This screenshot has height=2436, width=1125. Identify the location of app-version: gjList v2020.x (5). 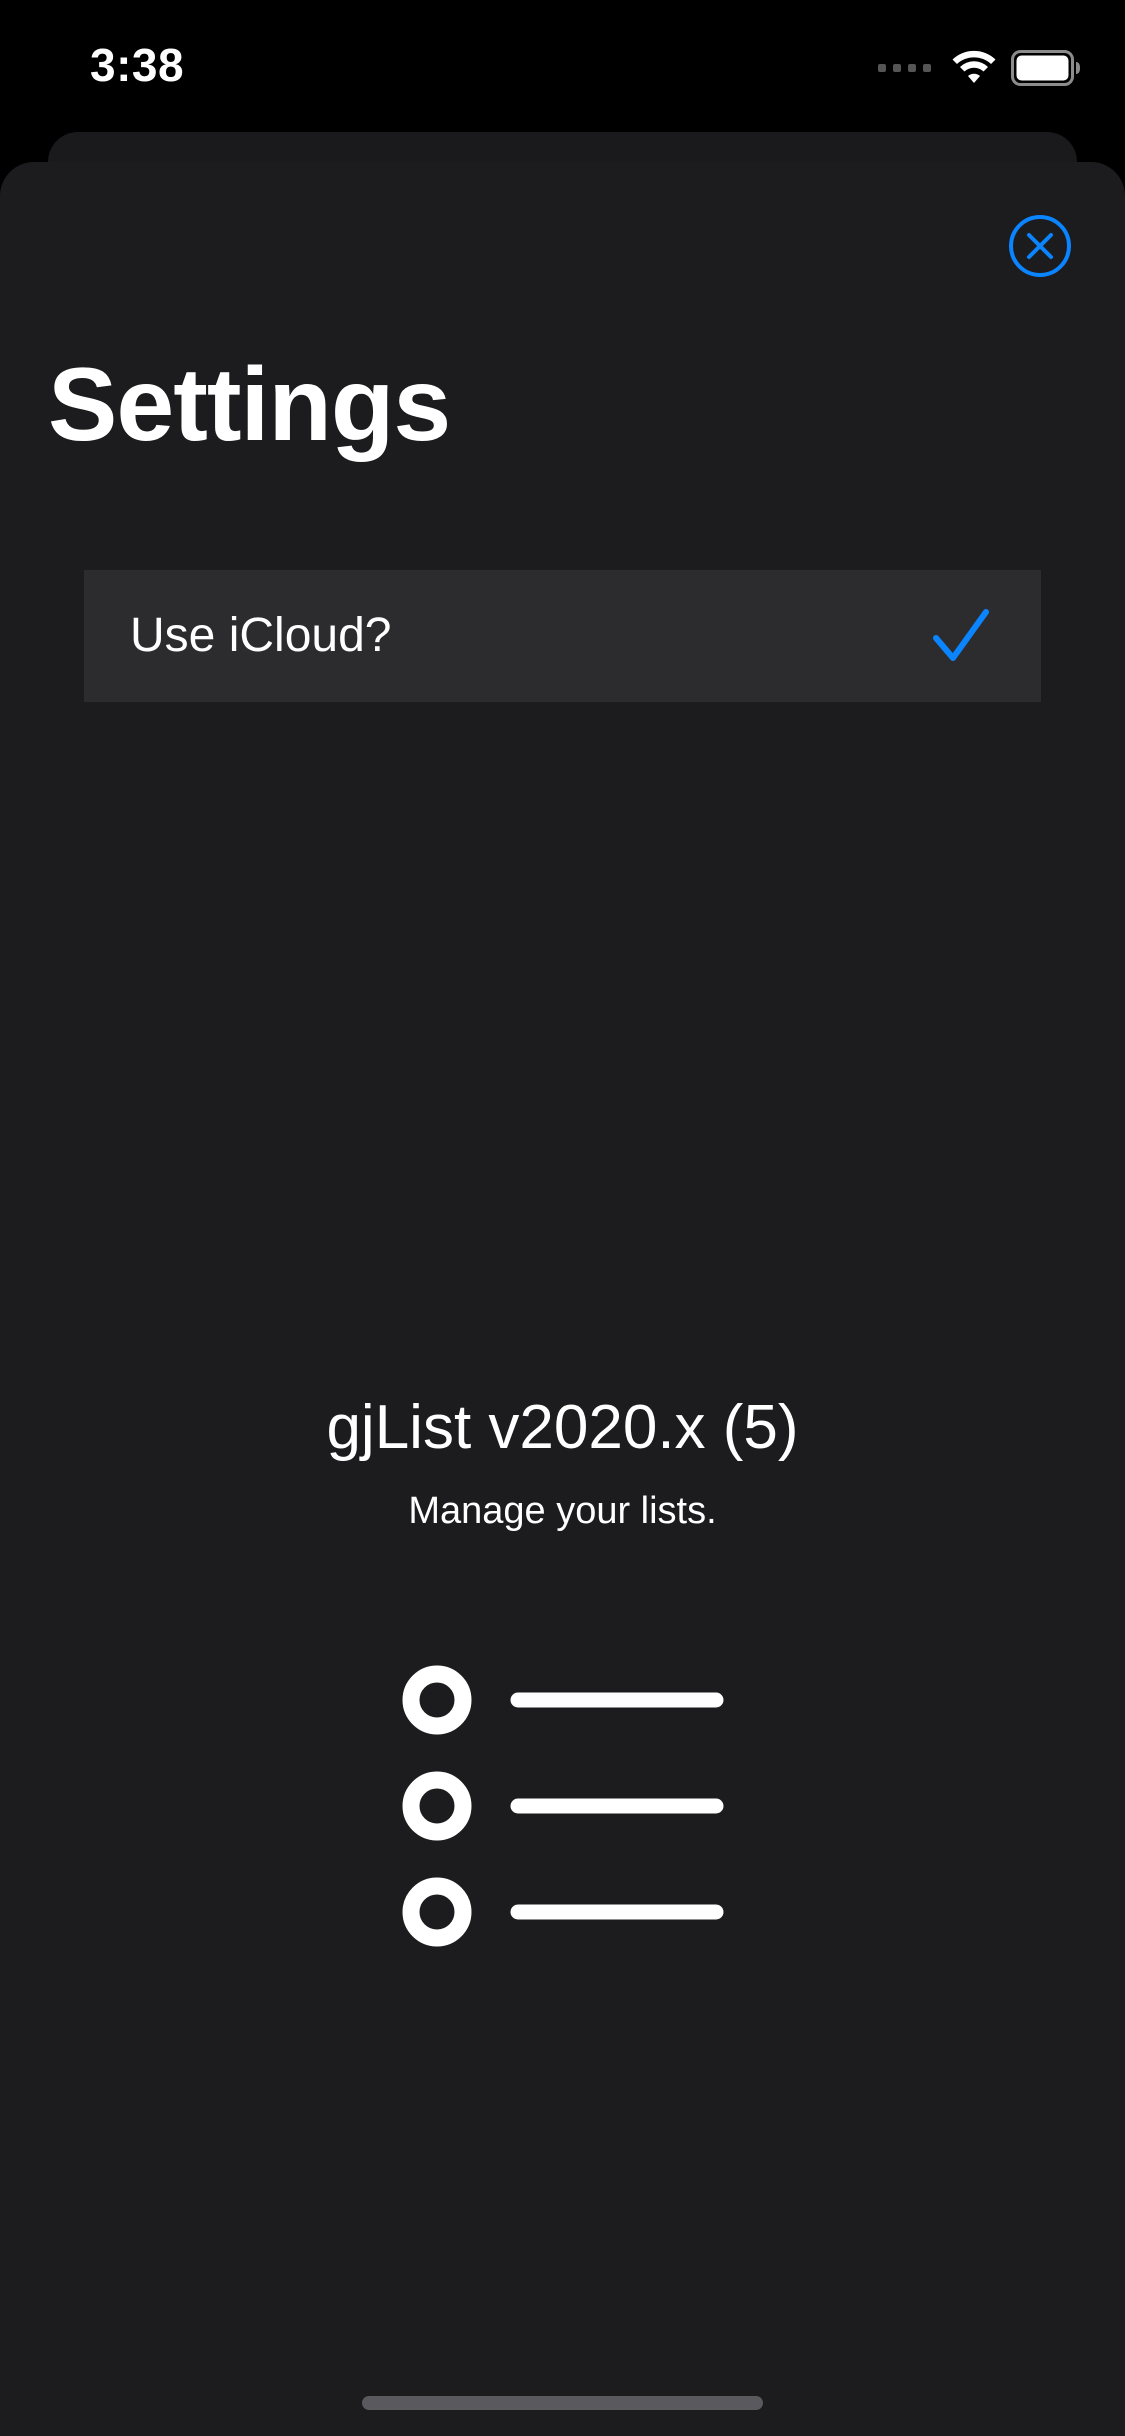
(562, 1427).